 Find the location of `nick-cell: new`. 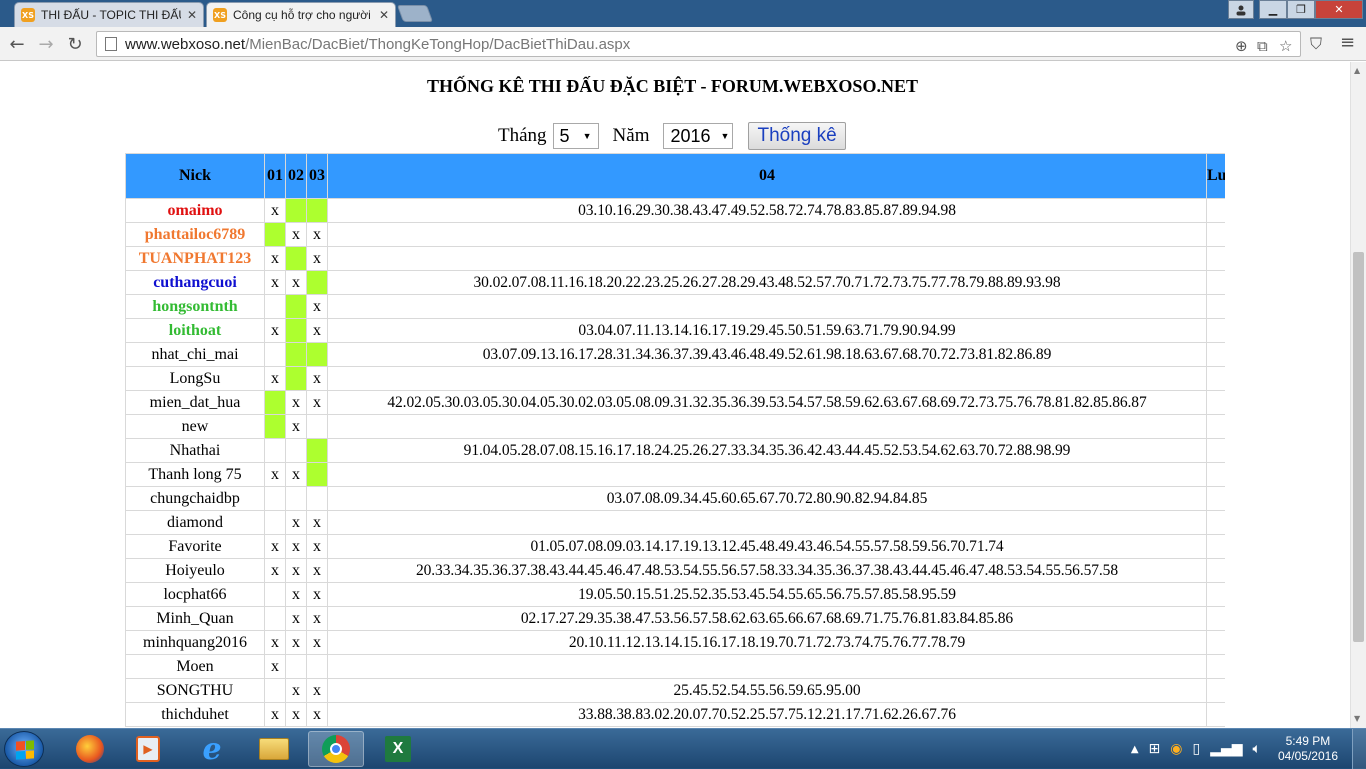

nick-cell: new is located at coordinates (195, 426).